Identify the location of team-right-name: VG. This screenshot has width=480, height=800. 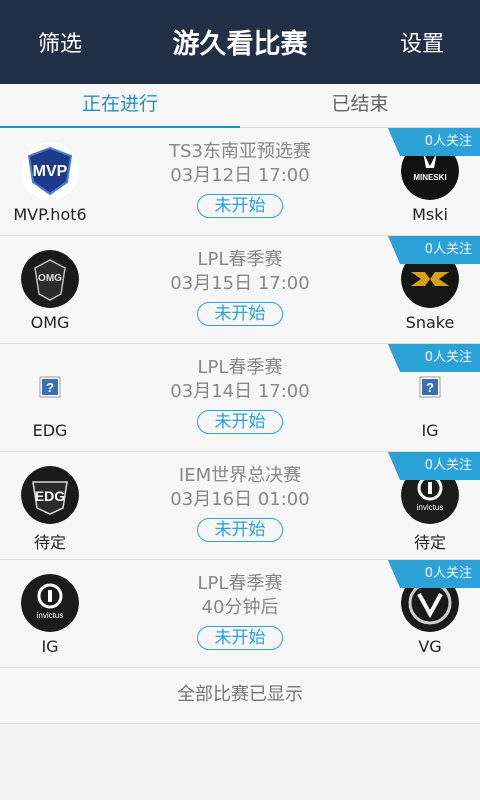
(430, 646).